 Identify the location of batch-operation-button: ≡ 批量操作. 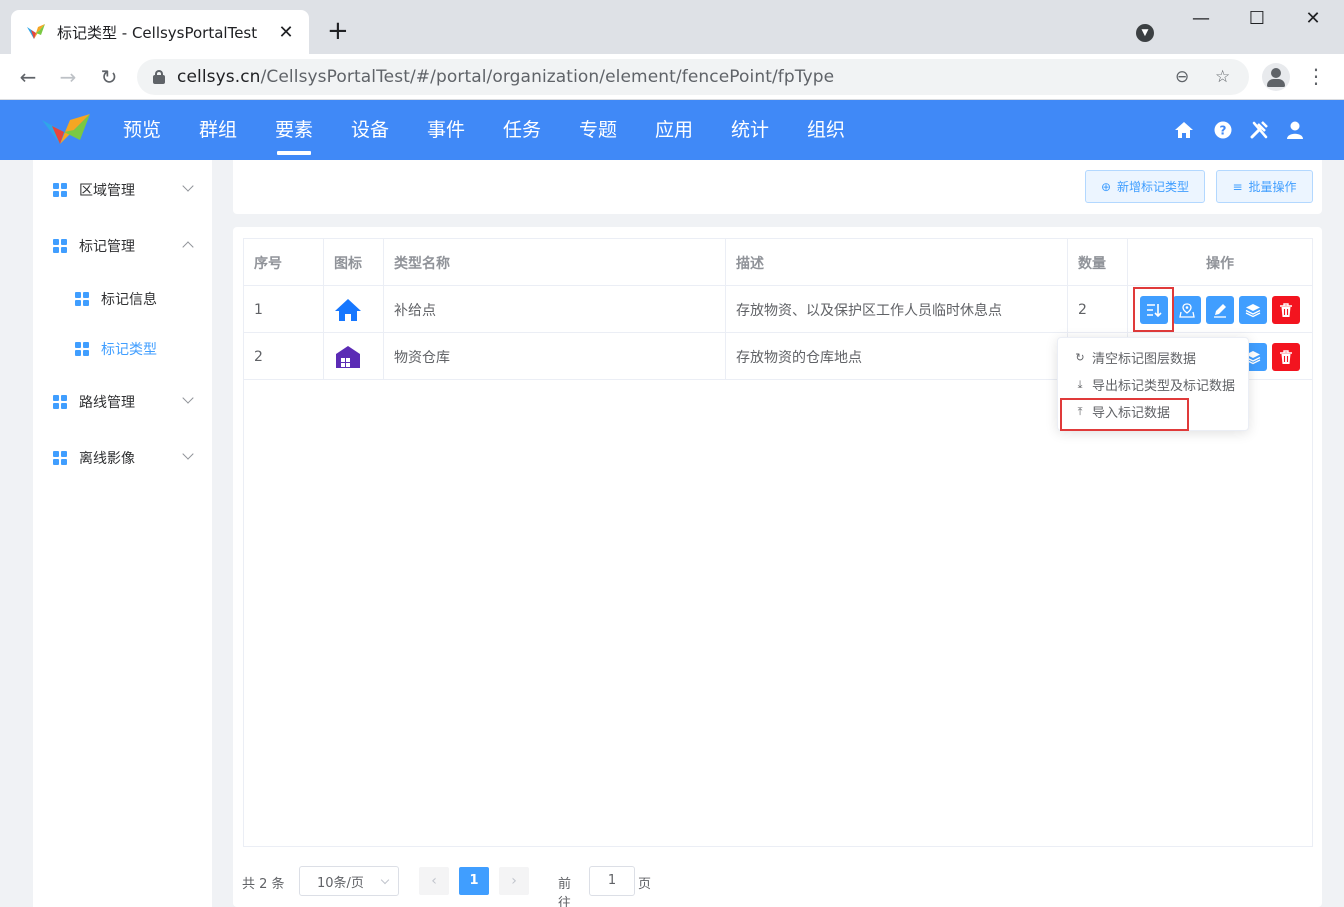
(1264, 186).